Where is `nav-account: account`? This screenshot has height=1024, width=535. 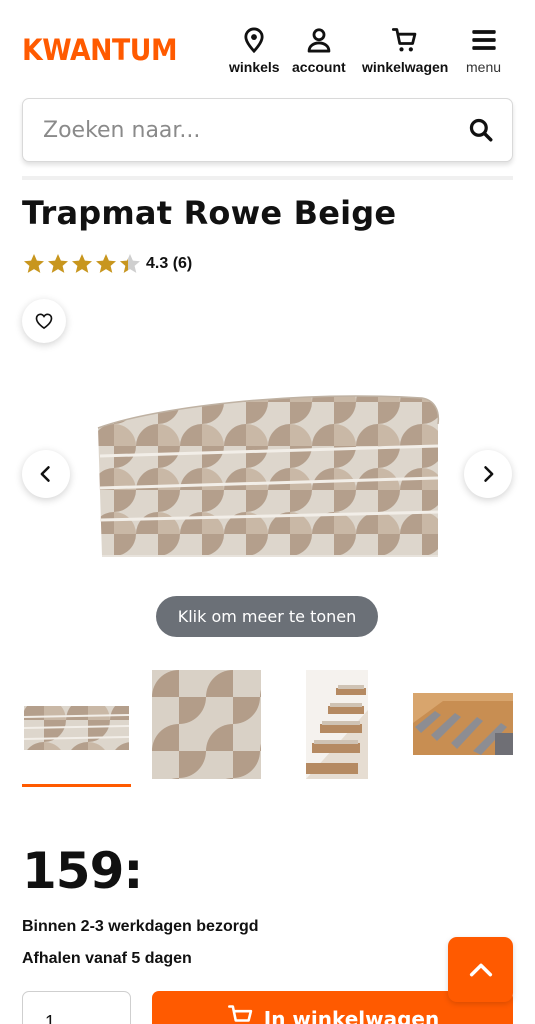
nav-account: account is located at coordinates (319, 50).